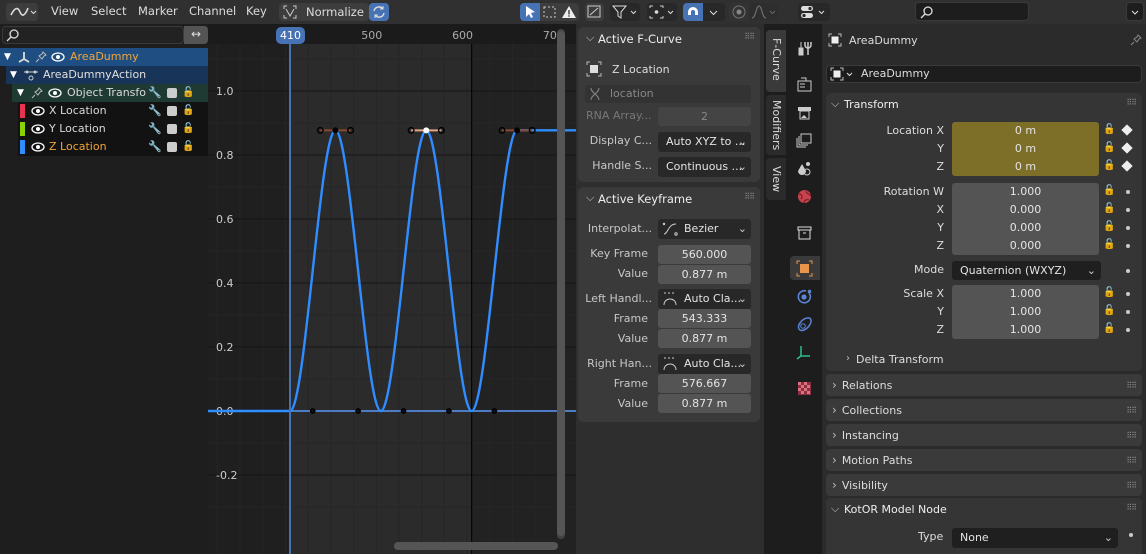 The height and width of the screenshot is (554, 1146). I want to click on right-handle-frame-field: 576.667, so click(704, 383).